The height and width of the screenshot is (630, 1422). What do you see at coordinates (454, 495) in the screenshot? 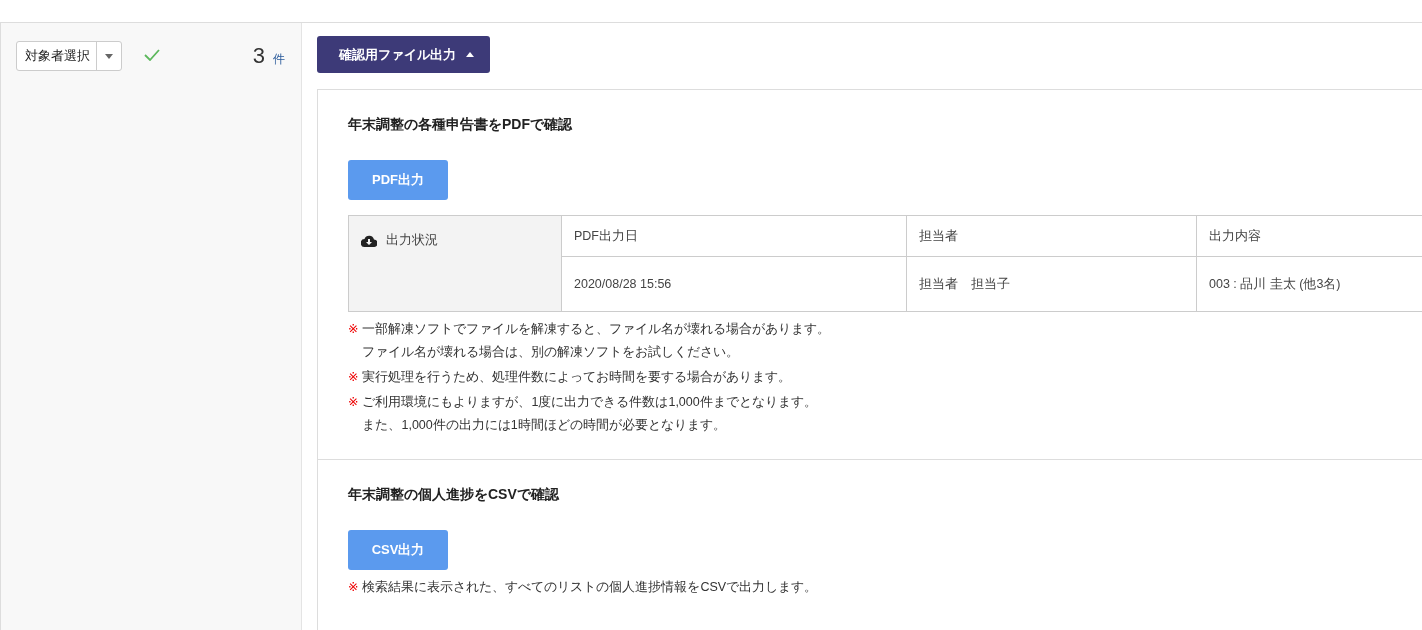
I see `section-title: 年末調整の個人進捗をCSVで確認` at bounding box center [454, 495].